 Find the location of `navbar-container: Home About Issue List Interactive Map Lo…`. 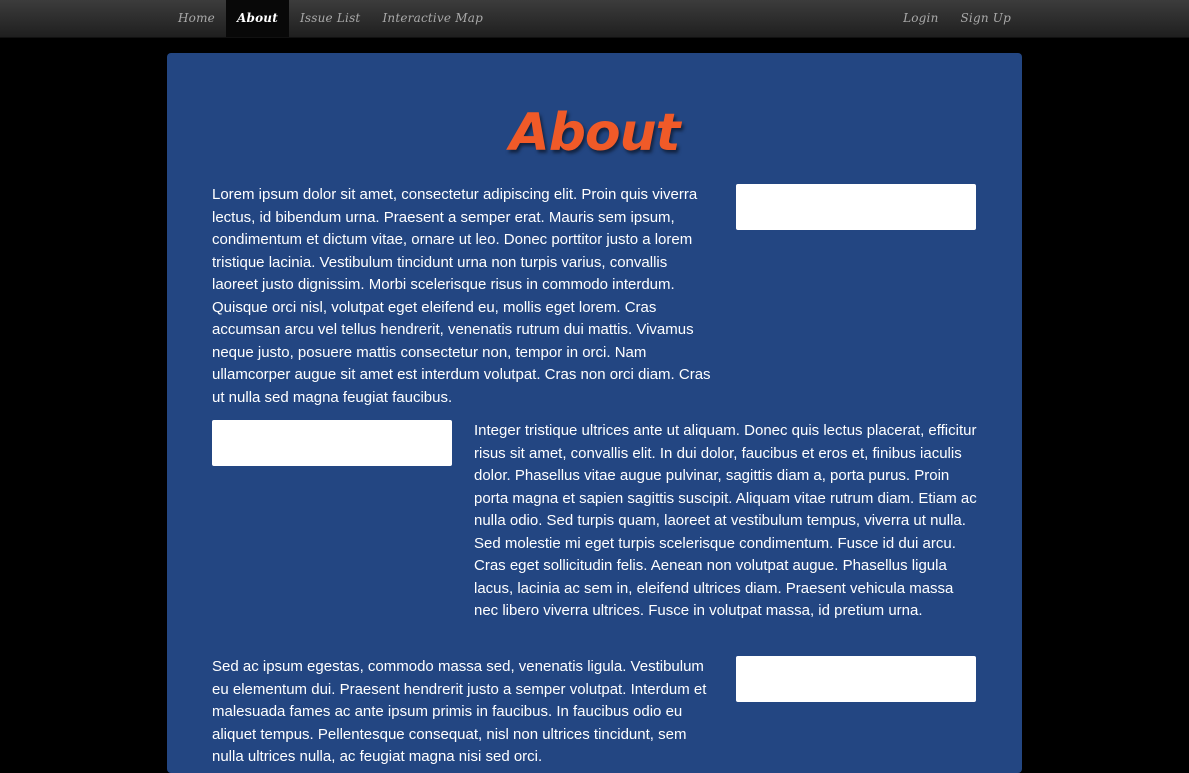

navbar-container: Home About Issue List Interactive Map Lo… is located at coordinates (594, 18).